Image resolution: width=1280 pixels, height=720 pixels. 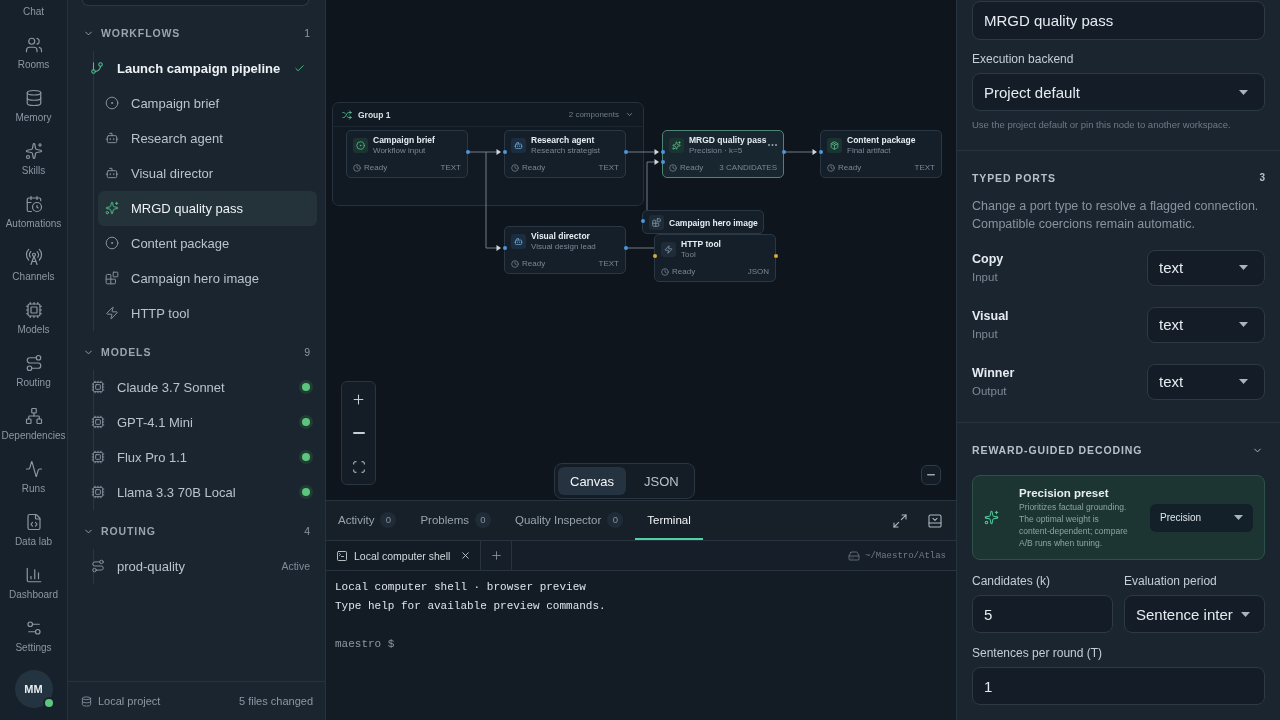 I want to click on workflow-node: Research agent Research strategist Ready TEXT, so click(x=565, y=154).